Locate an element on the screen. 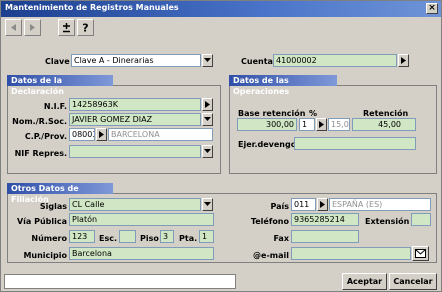 Image resolution: width=442 pixels, height=292 pixels. help-icon: ? is located at coordinates (85, 27).